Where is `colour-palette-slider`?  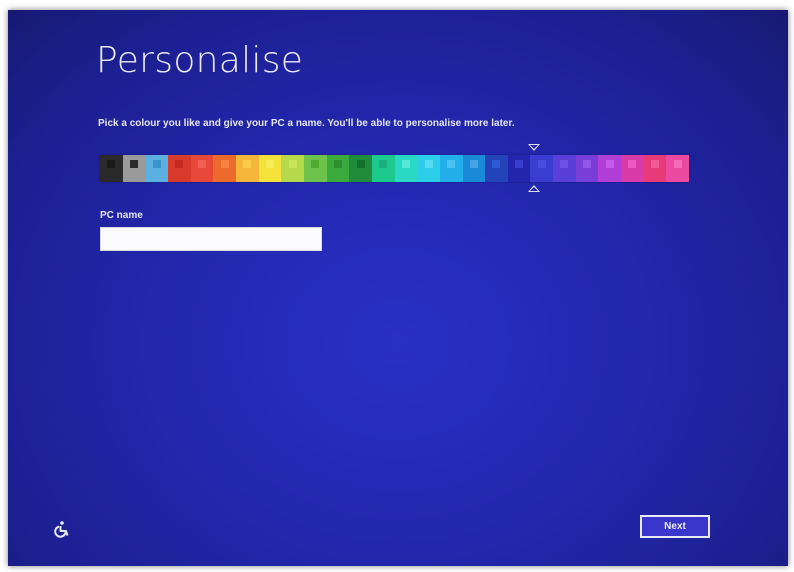 colour-palette-slider is located at coordinates (395, 168).